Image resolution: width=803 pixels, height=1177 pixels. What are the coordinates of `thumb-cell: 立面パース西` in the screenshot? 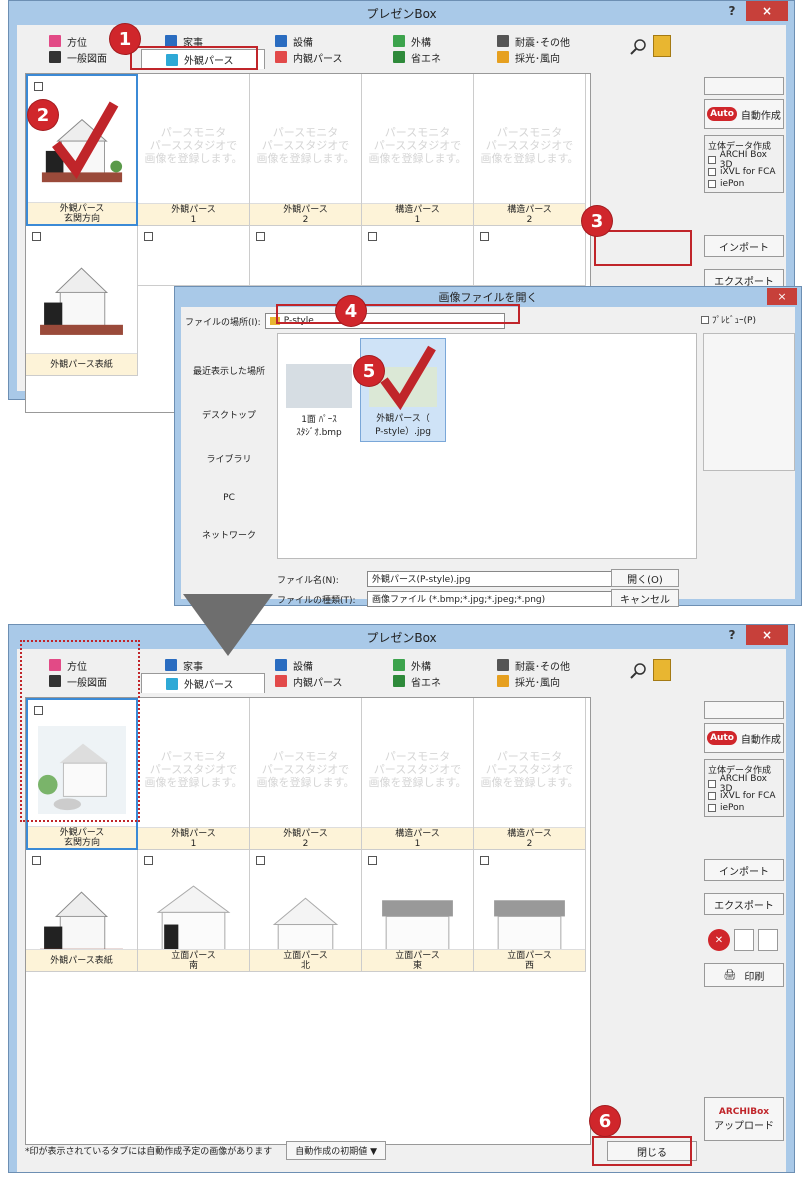 It's located at (530, 911).